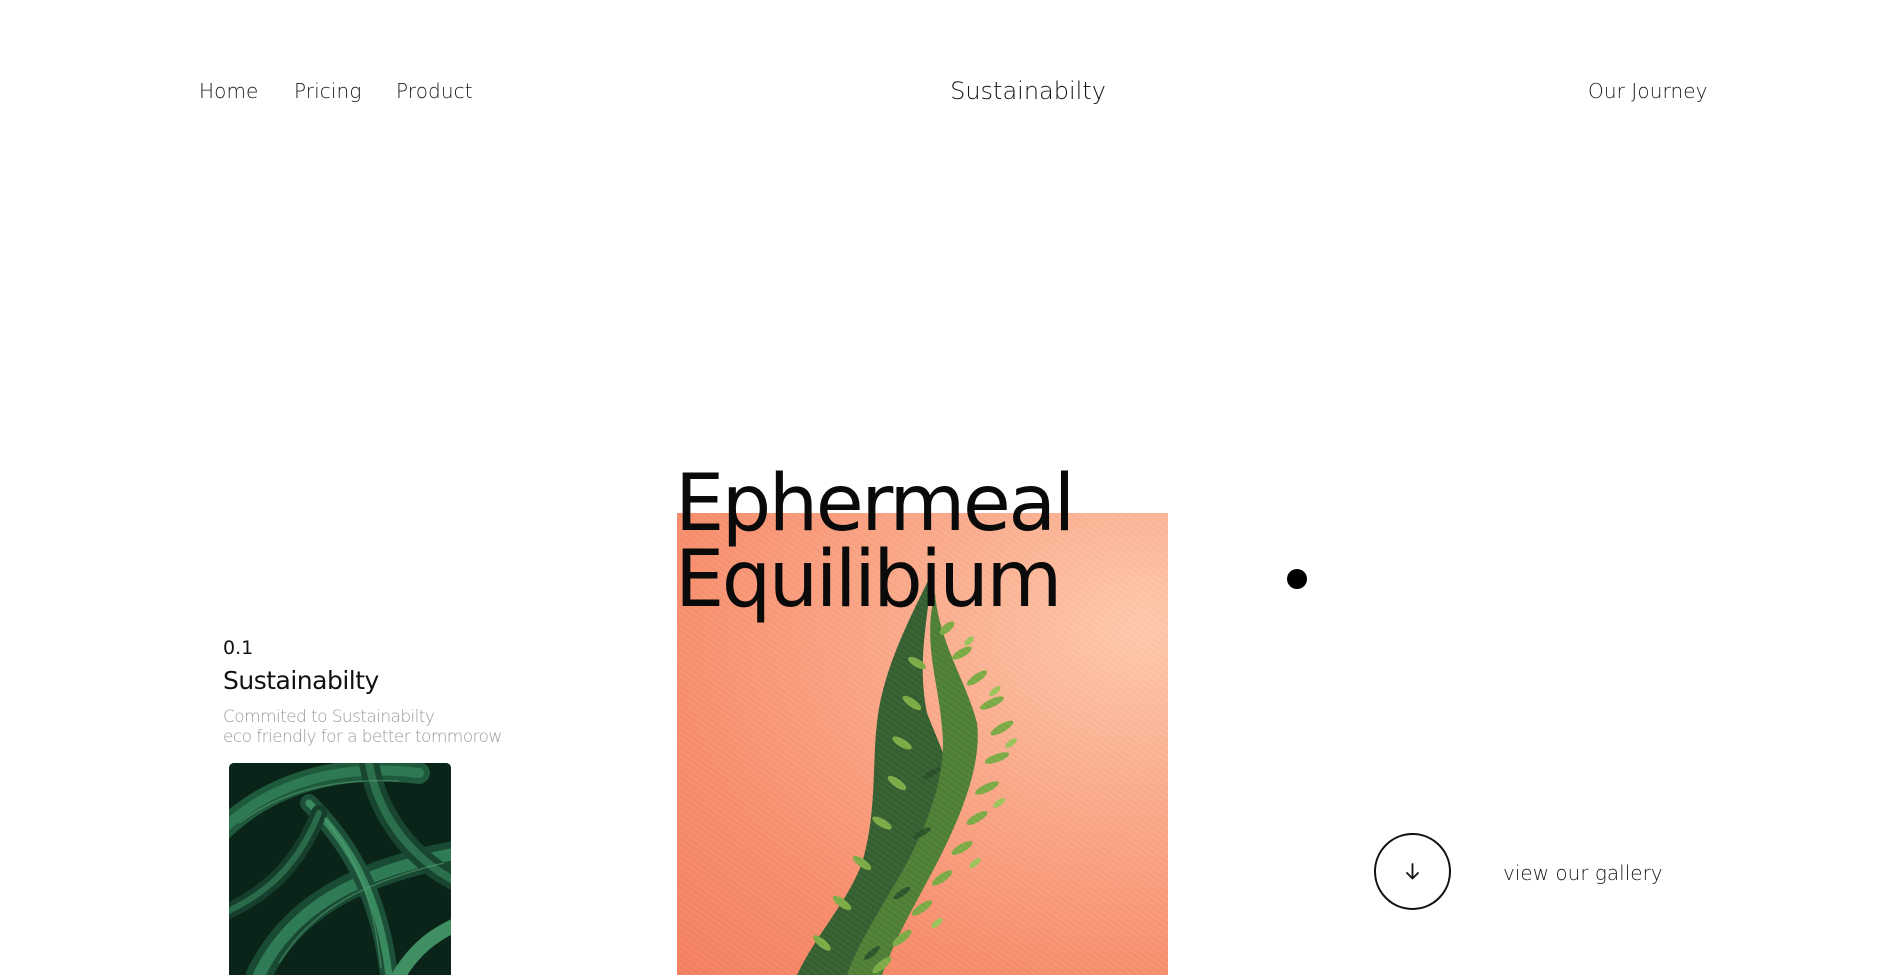 The width and height of the screenshot is (1895, 975). What do you see at coordinates (1648, 91) in the screenshot?
I see `nav-link-our-journey: Our Journey` at bounding box center [1648, 91].